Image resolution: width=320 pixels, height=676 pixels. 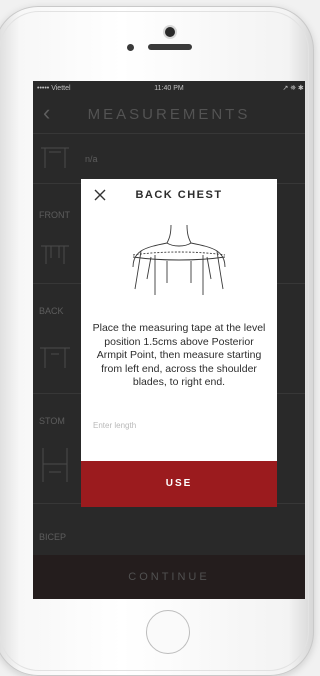 I want to click on length-input, so click(x=179, y=425).